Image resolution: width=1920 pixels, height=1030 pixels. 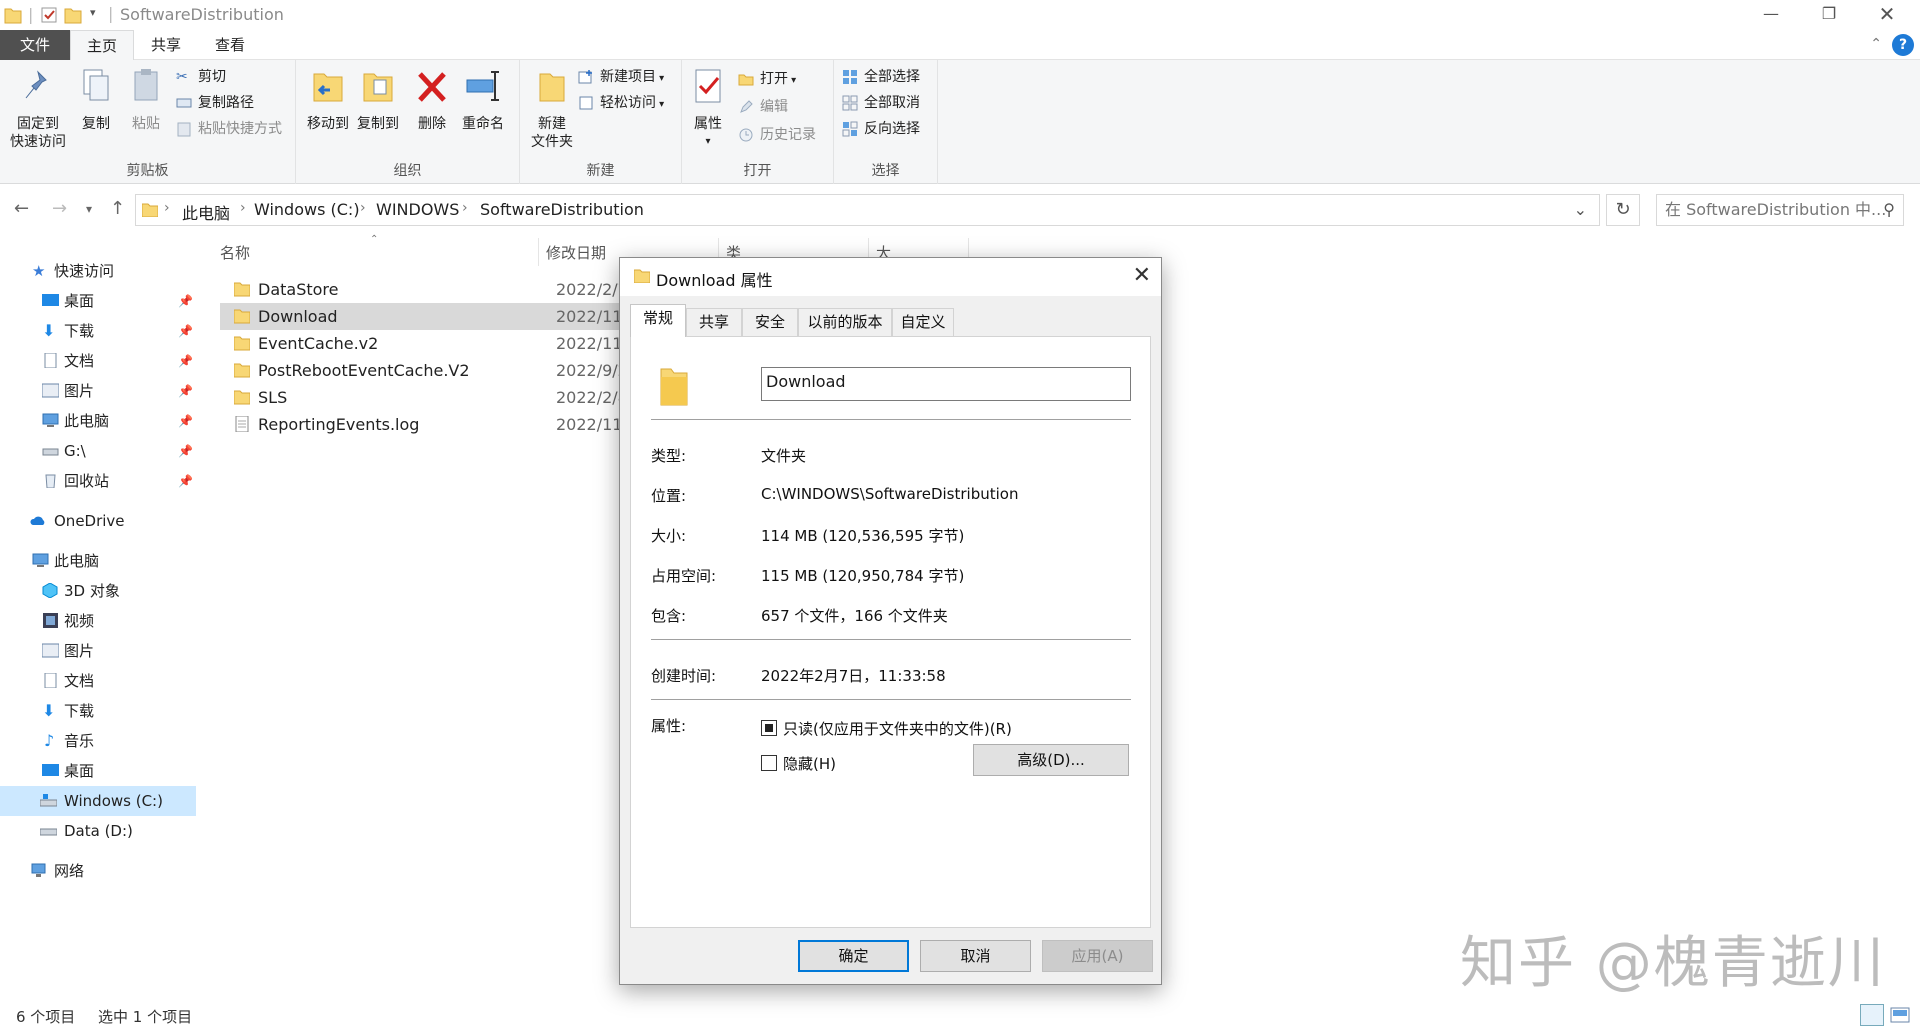 What do you see at coordinates (897, 728) in the screenshot?
I see `readonly-label: 只读(仅应用于文件夹中的文件)(R)` at bounding box center [897, 728].